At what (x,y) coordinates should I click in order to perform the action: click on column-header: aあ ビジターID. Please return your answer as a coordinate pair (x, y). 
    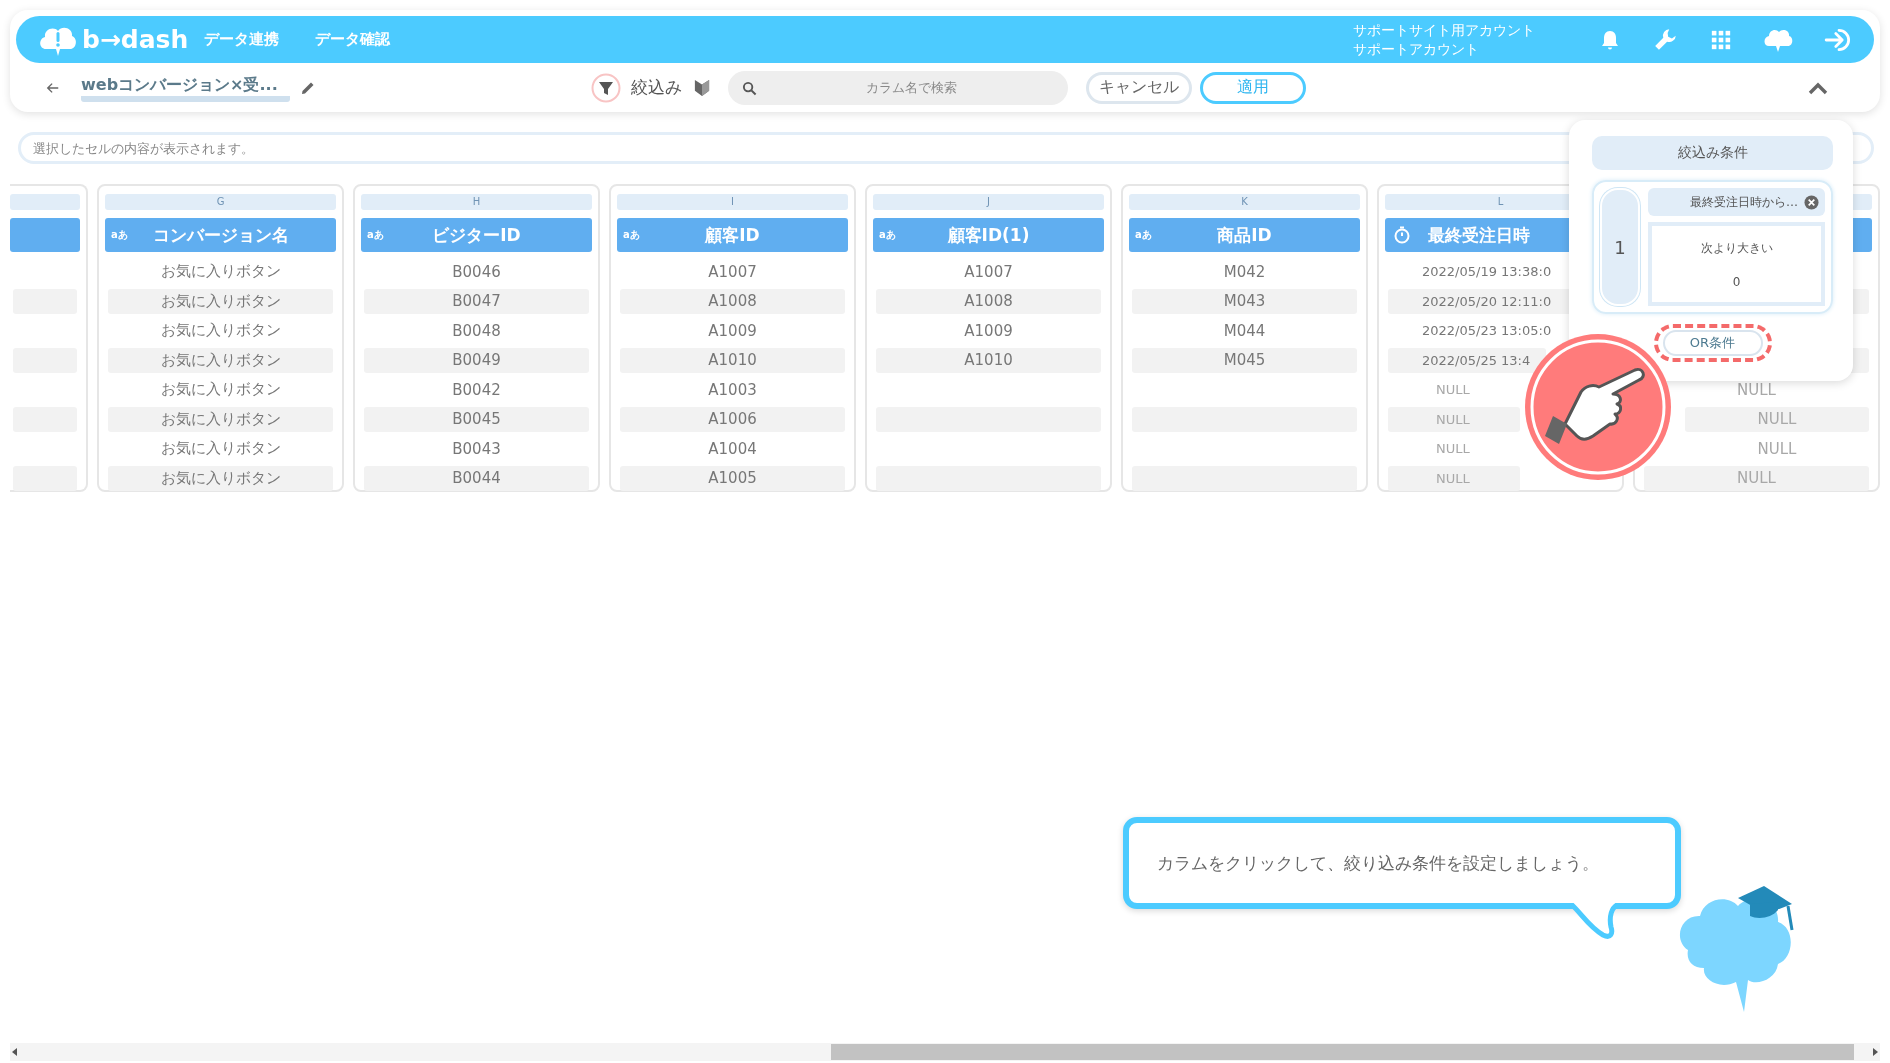
    Looking at the image, I should click on (476, 235).